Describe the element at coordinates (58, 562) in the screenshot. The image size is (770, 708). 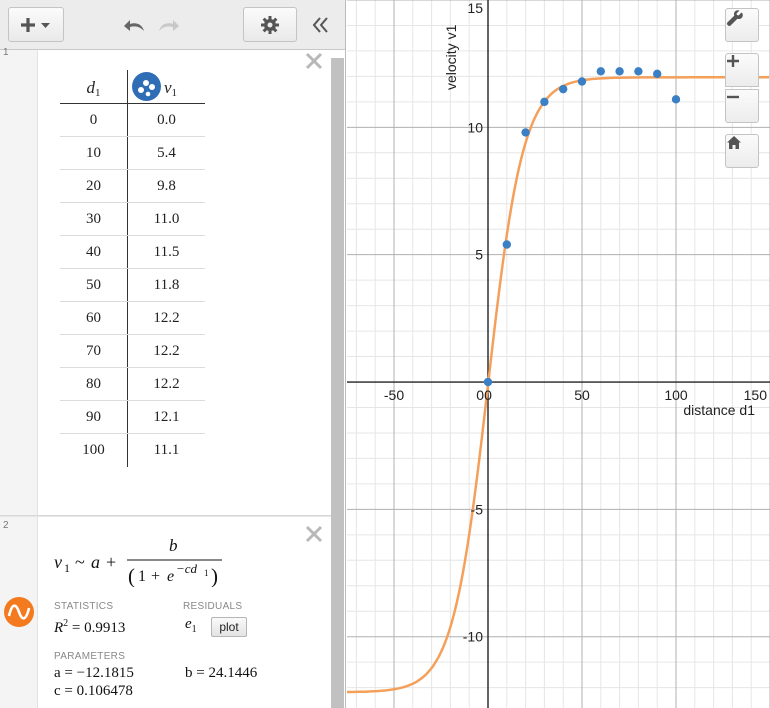
I see `formula-lhs: v` at that location.